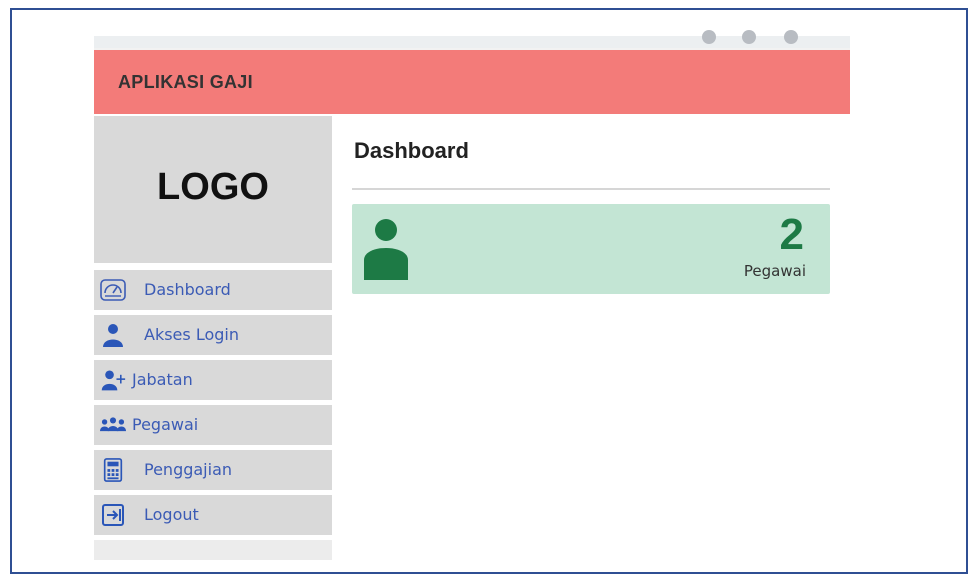 The width and height of the screenshot is (980, 584). I want to click on logo: LOGO, so click(213, 187).